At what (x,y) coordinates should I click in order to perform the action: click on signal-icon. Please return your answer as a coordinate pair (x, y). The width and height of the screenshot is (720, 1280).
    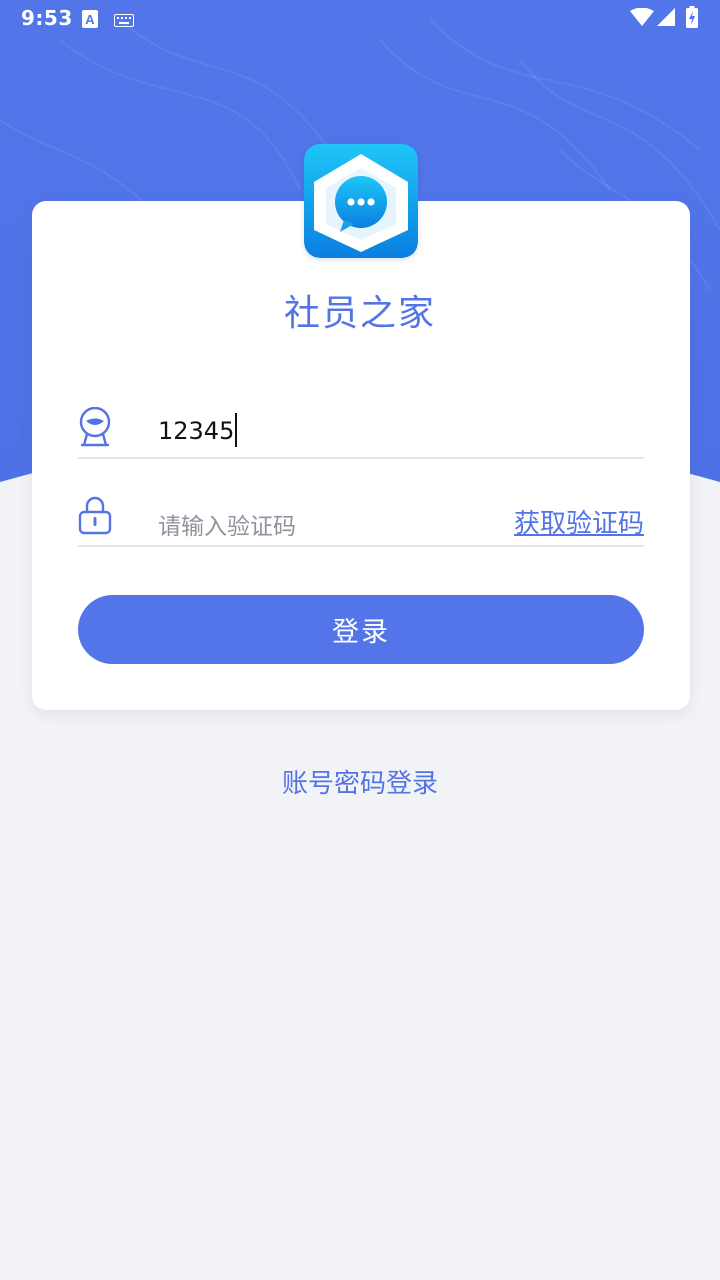
    Looking at the image, I should click on (666, 19).